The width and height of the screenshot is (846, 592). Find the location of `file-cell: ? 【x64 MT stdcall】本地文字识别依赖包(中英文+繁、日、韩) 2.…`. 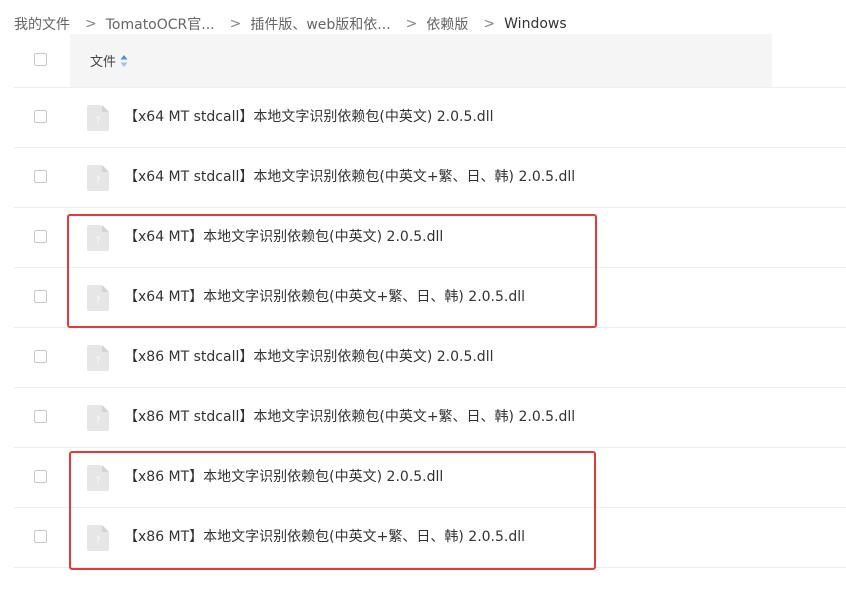

file-cell: ? 【x64 MT stdcall】本地文字识别依赖包(中英文+繁、日、韩) 2.… is located at coordinates (421, 177).